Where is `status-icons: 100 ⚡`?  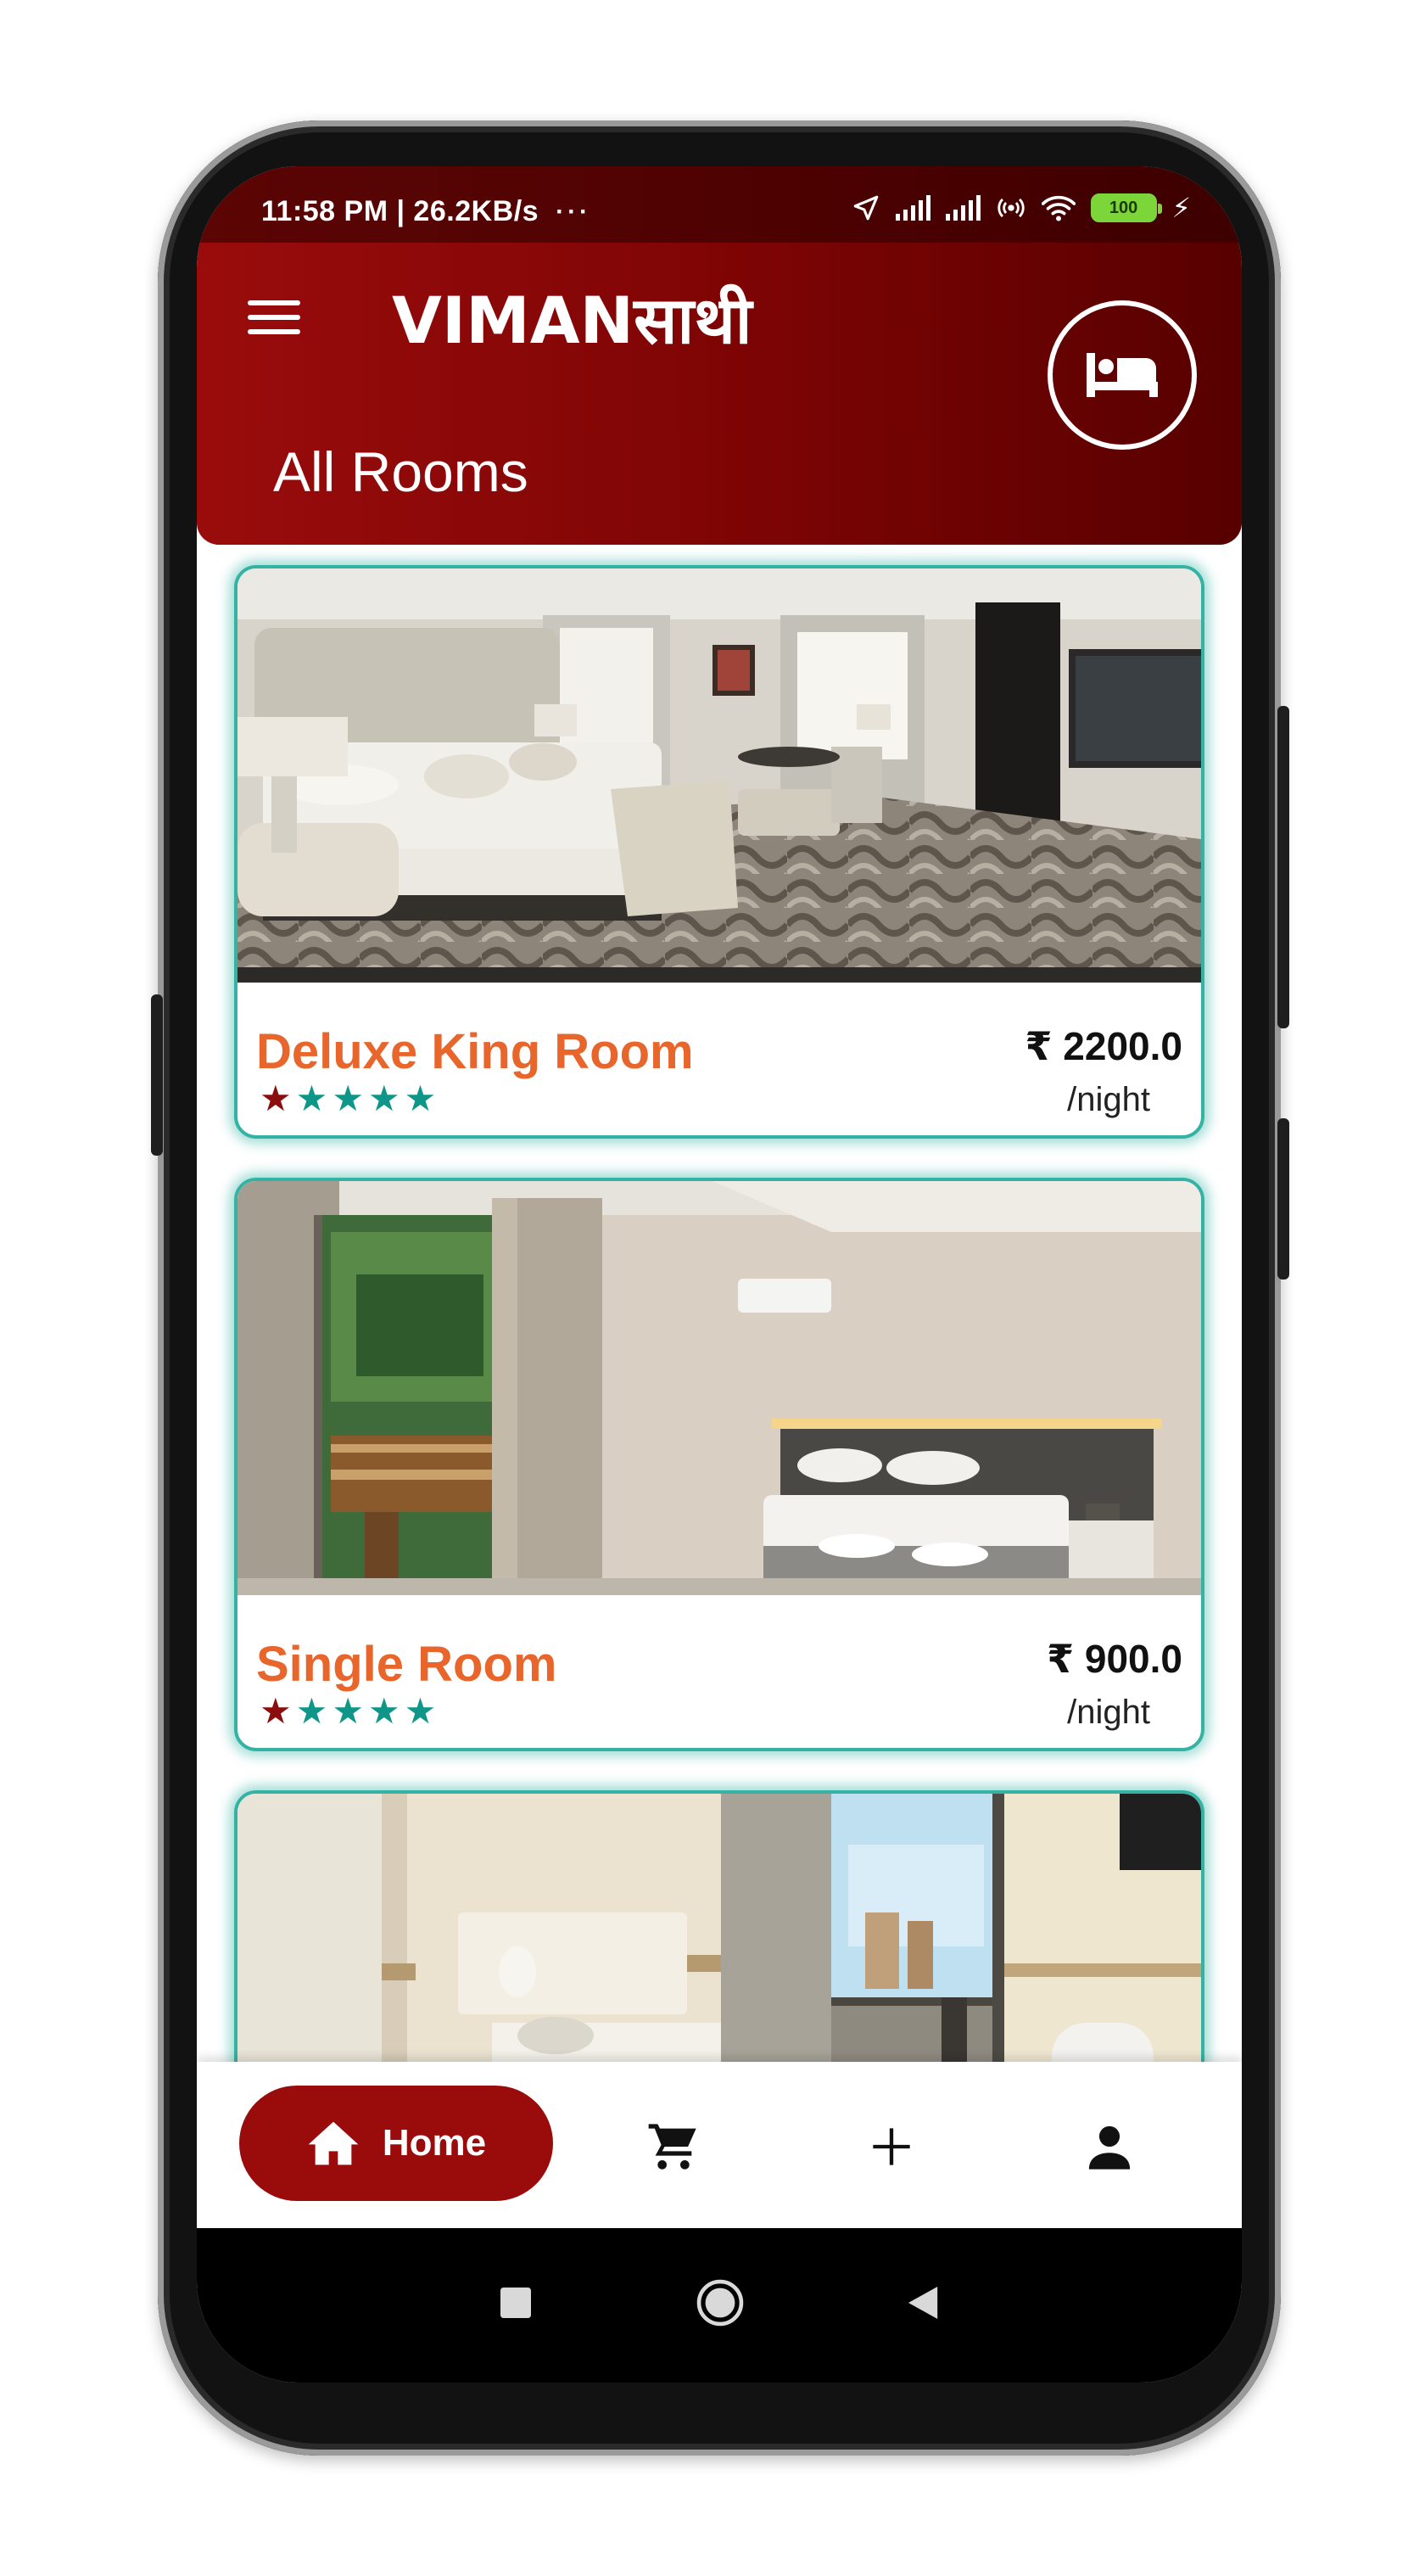
status-icons: 100 ⚡ is located at coordinates (1021, 208).